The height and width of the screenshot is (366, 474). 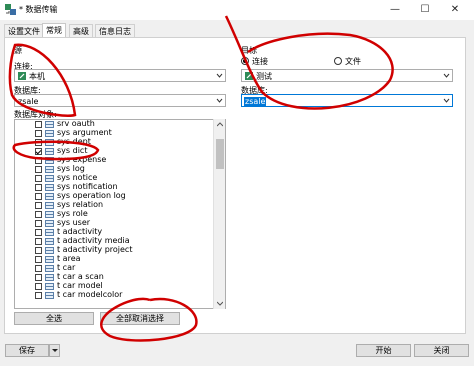 What do you see at coordinates (455, 10) in the screenshot?
I see `close-icon: ✕` at bounding box center [455, 10].